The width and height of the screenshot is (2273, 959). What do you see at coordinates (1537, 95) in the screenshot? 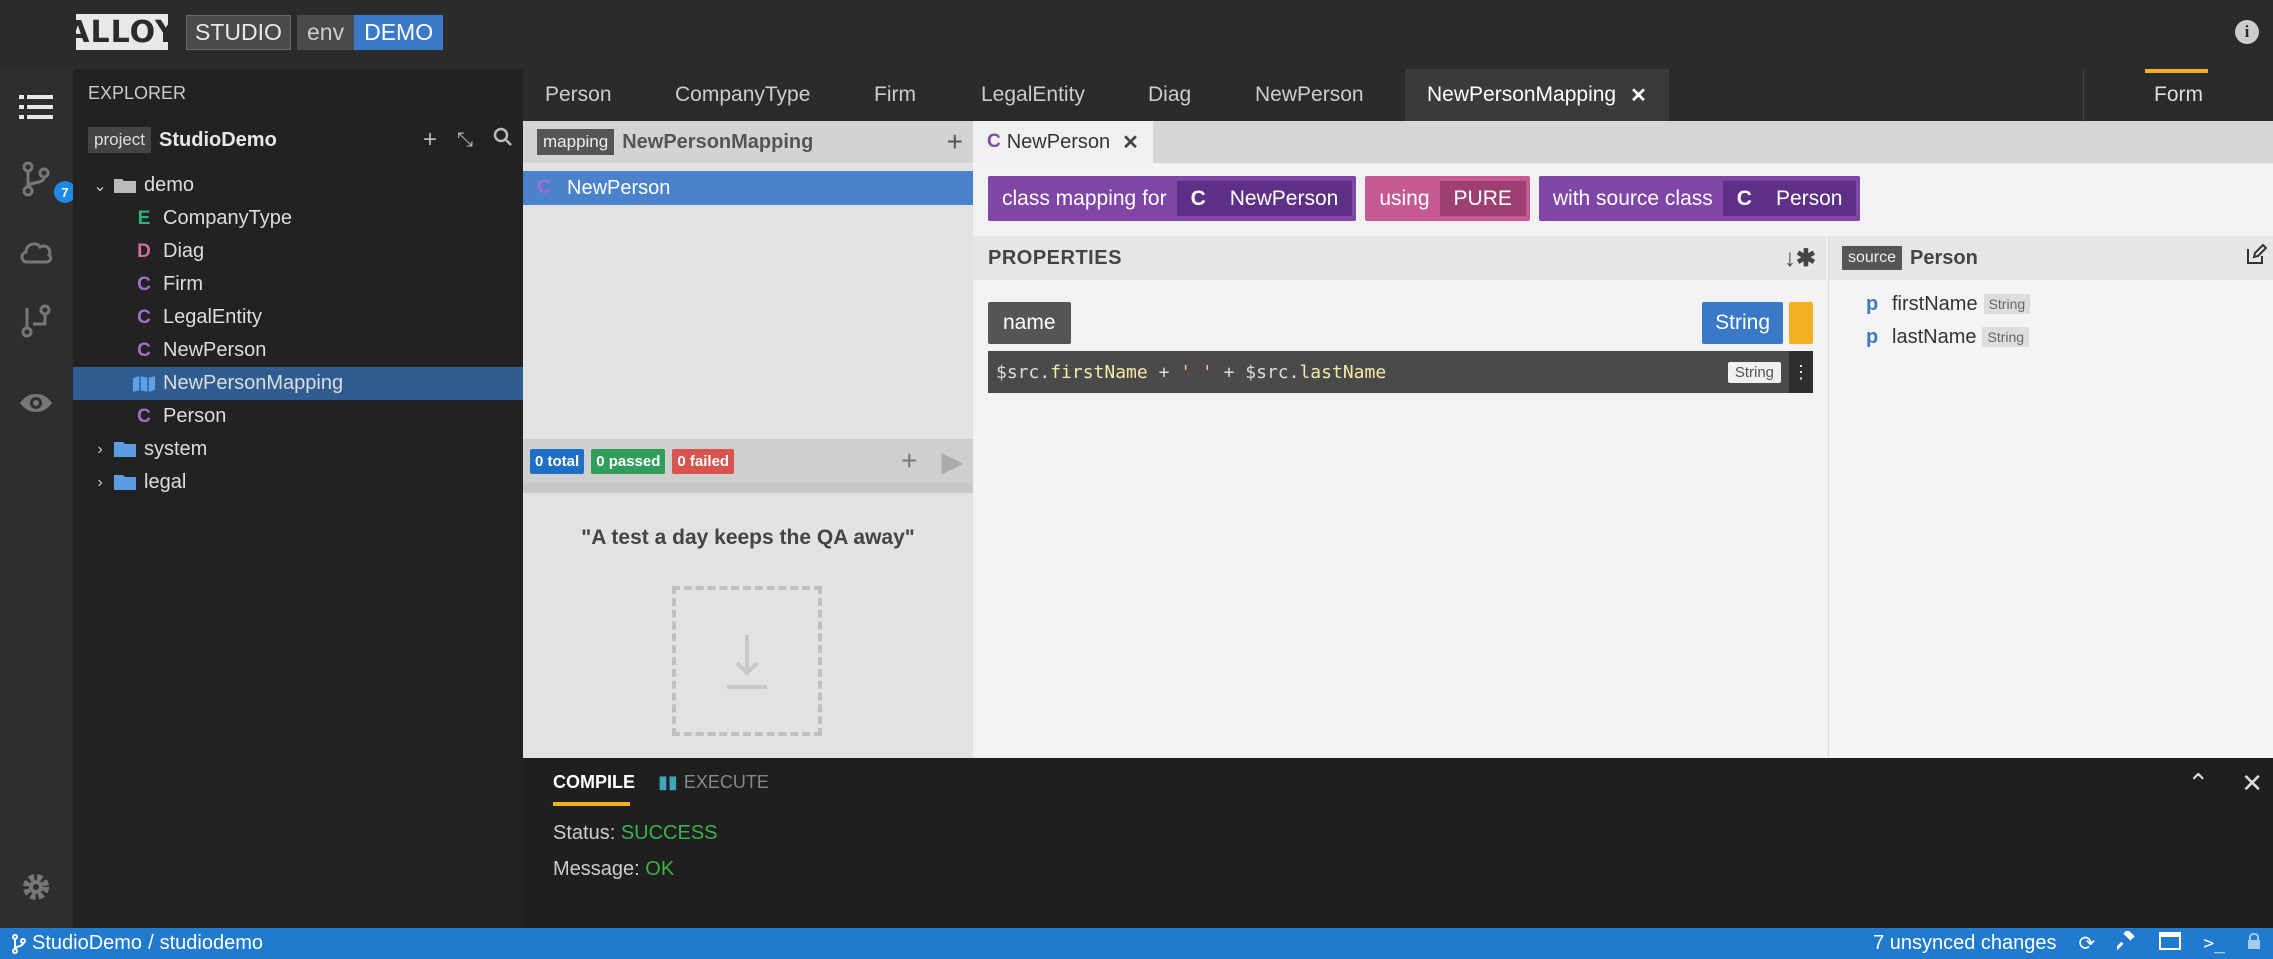
I see `tab-newpersonmapping: NewPersonMapping ✕` at bounding box center [1537, 95].